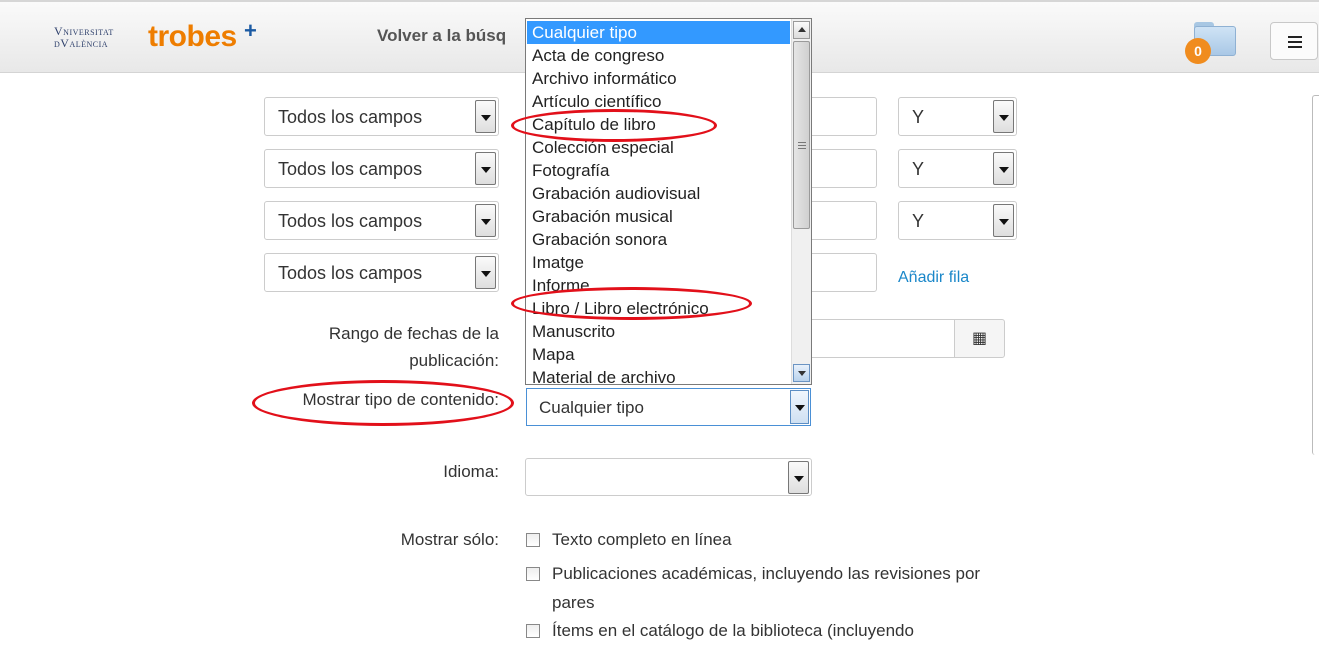 The image size is (1319, 652). What do you see at coordinates (614, 125) in the screenshot?
I see `highlight-capitulo-de-libro` at bounding box center [614, 125].